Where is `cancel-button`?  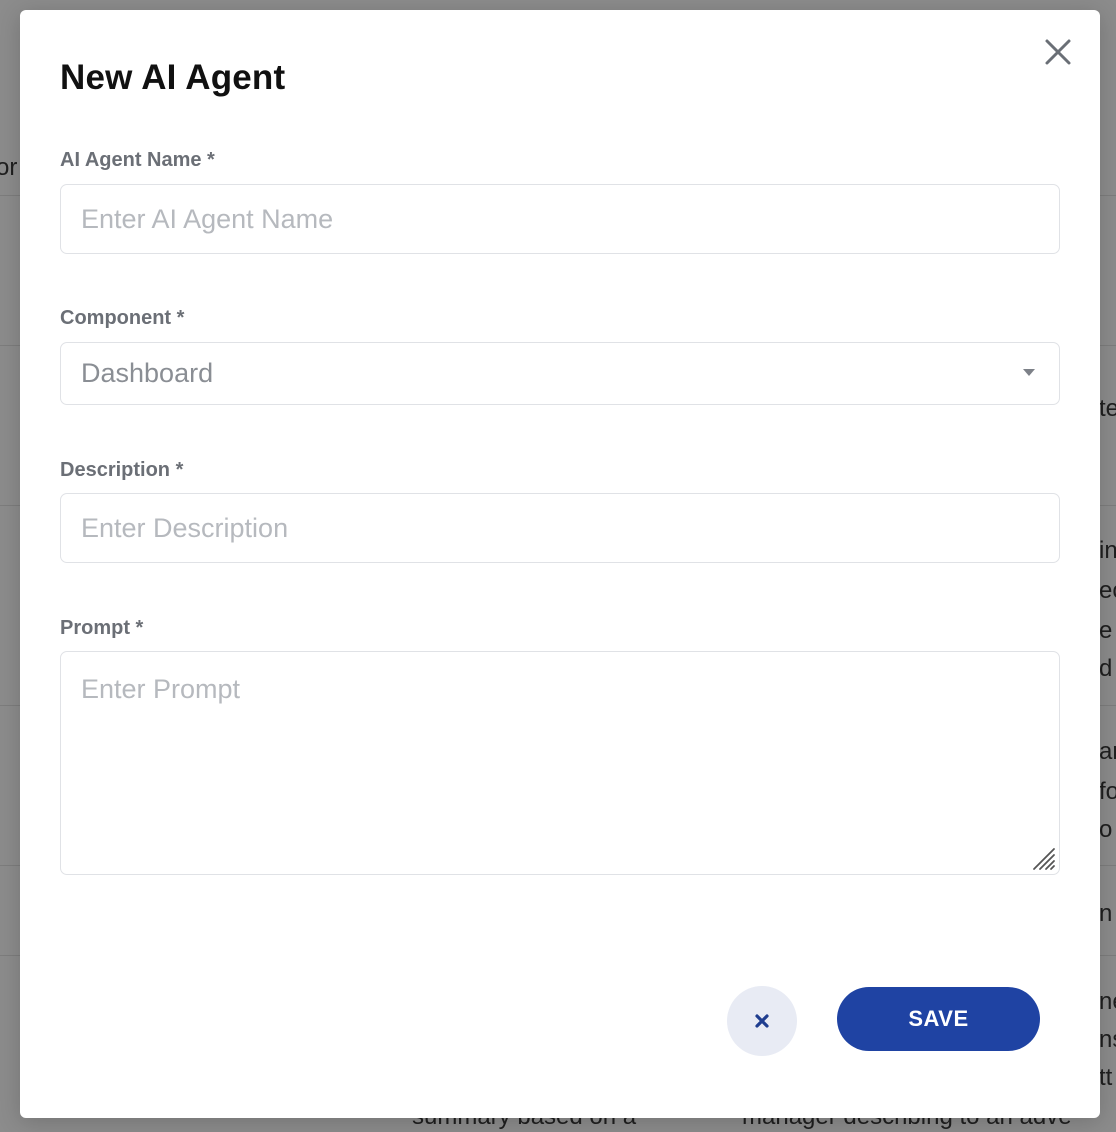
cancel-button is located at coordinates (762, 1021).